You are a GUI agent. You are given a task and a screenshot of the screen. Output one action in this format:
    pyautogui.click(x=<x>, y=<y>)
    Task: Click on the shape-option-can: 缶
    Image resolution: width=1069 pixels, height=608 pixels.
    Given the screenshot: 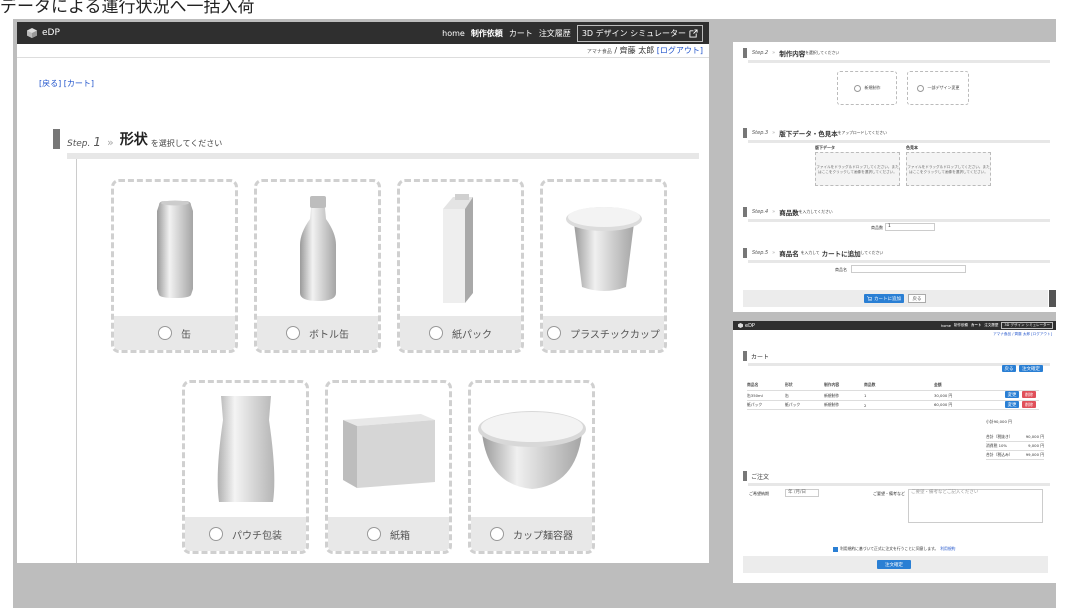 What is the action you would take?
    pyautogui.click(x=174, y=266)
    